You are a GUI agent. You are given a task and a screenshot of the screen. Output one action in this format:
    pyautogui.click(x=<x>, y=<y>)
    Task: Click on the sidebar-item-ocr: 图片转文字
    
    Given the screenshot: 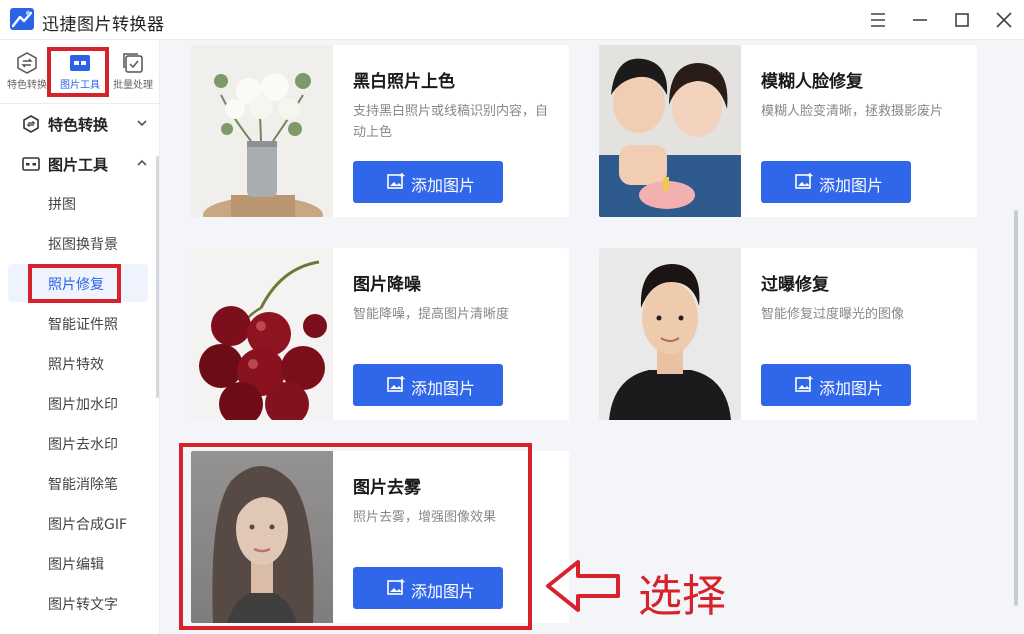 What is the action you would take?
    pyautogui.click(x=78, y=603)
    